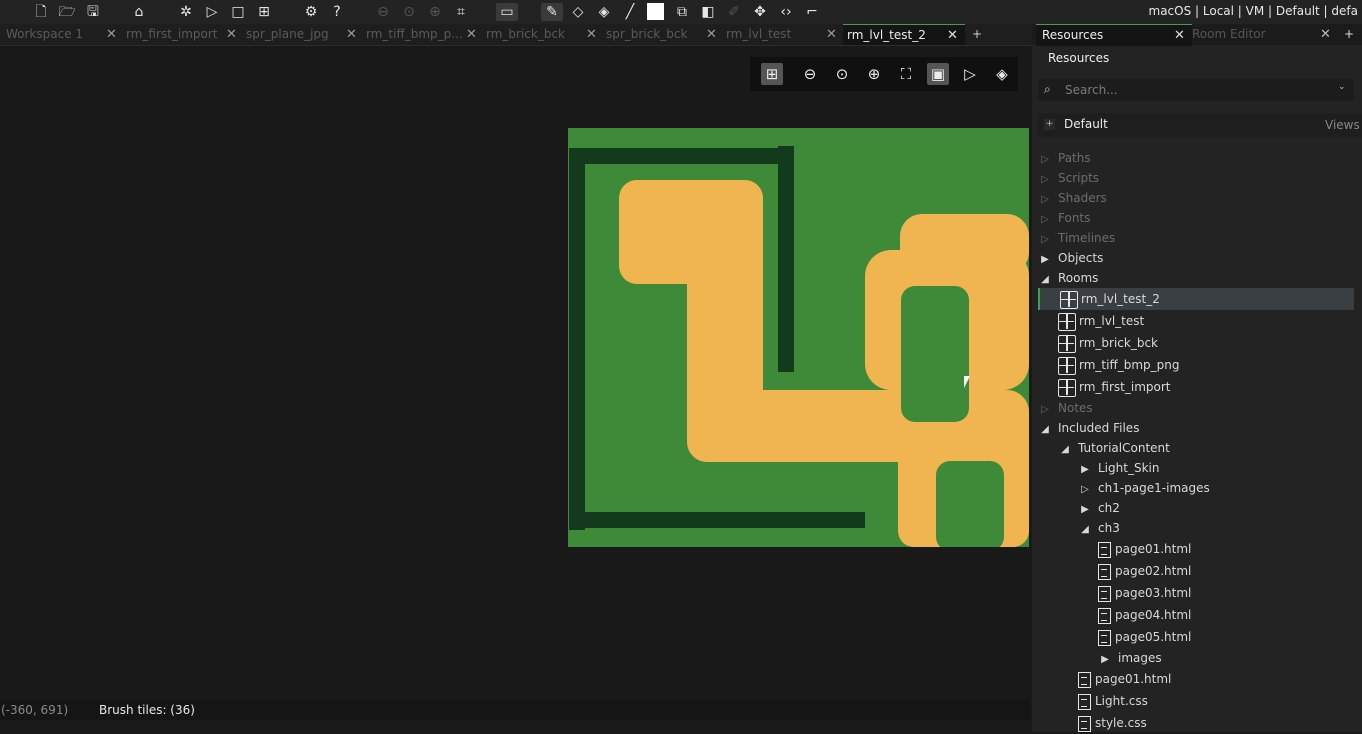 The width and height of the screenshot is (1362, 734). What do you see at coordinates (63, 34) in the screenshot?
I see `tab-workspace: Workspace 1 ✕` at bounding box center [63, 34].